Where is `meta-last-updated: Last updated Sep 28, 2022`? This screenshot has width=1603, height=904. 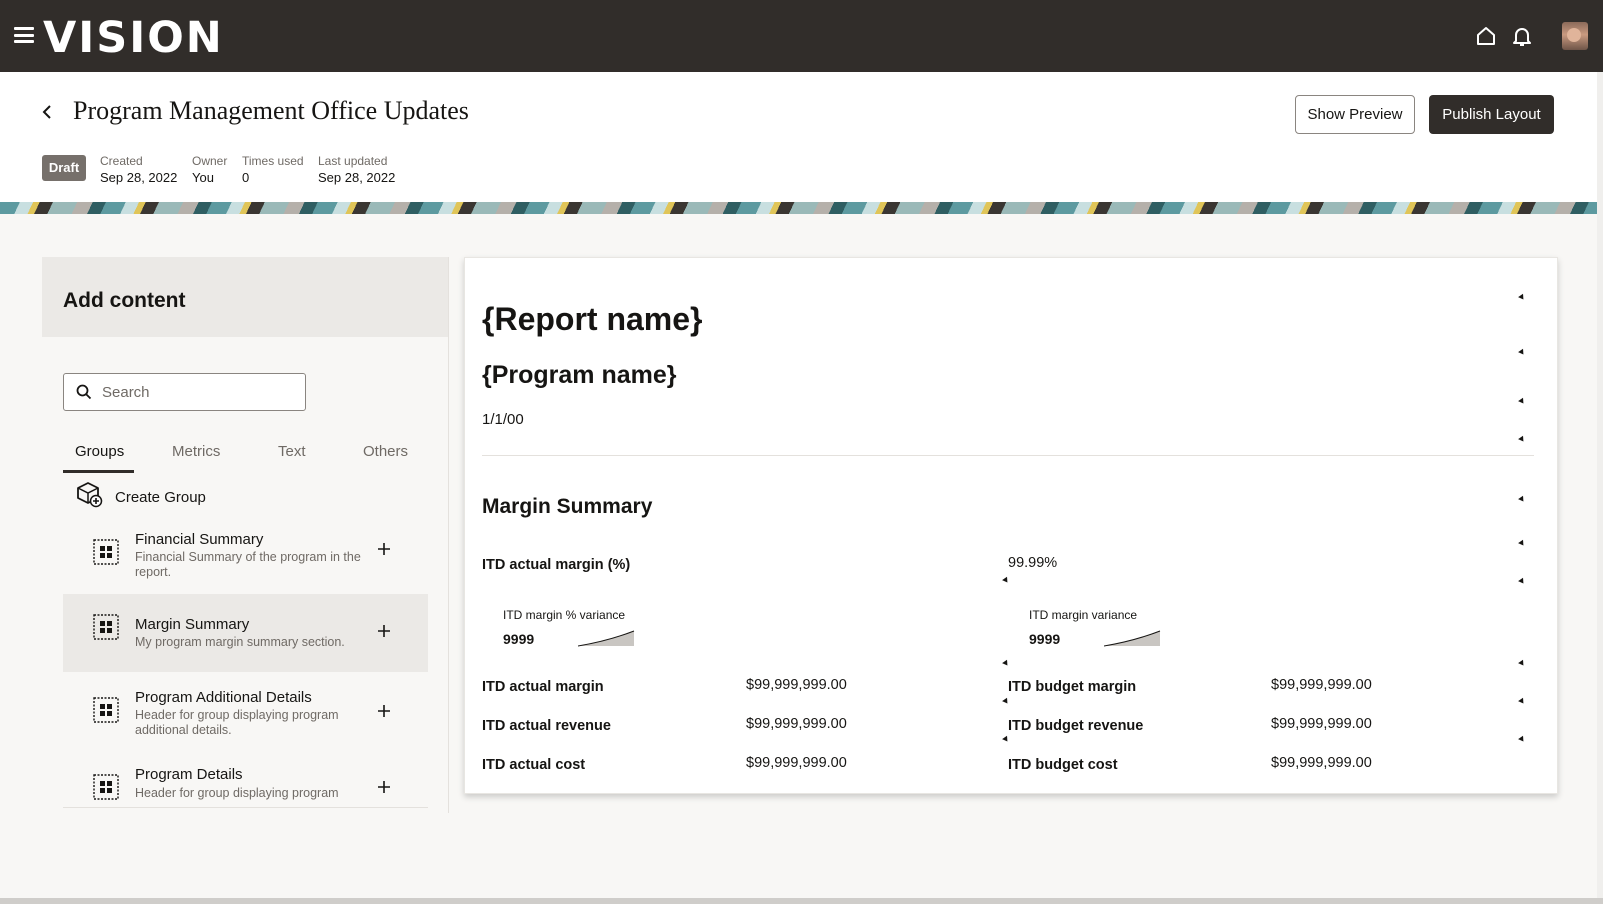
meta-last-updated: Last updated Sep 28, 2022 is located at coordinates (356, 169).